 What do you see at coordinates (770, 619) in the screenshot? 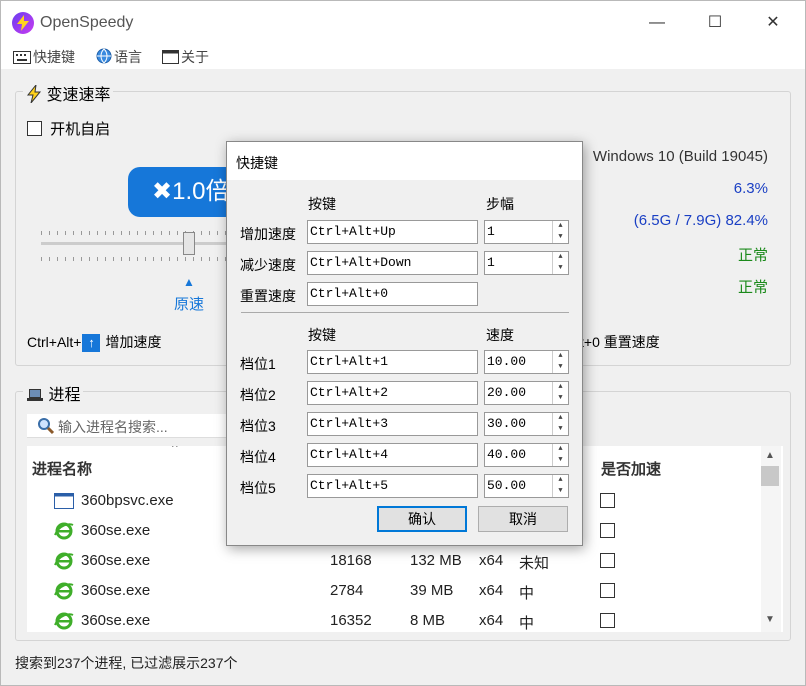
I see `scroll-down-icon: ▼` at bounding box center [770, 619].